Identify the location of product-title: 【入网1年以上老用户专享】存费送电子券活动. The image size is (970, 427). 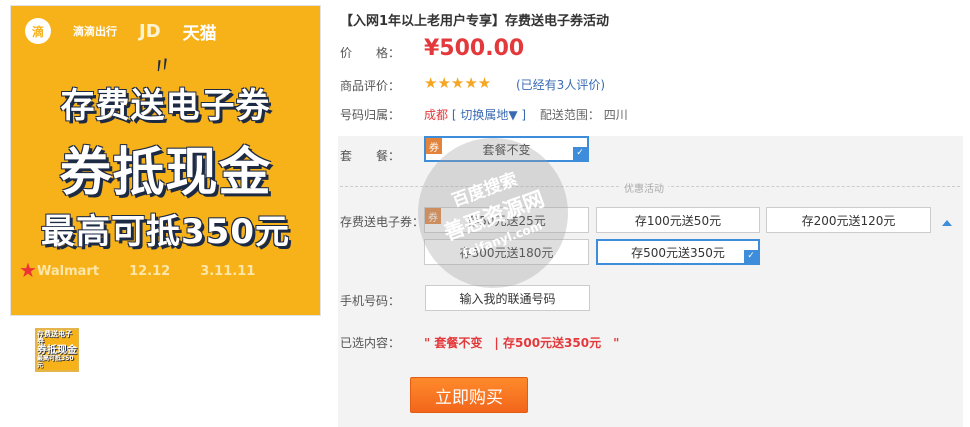
(475, 21).